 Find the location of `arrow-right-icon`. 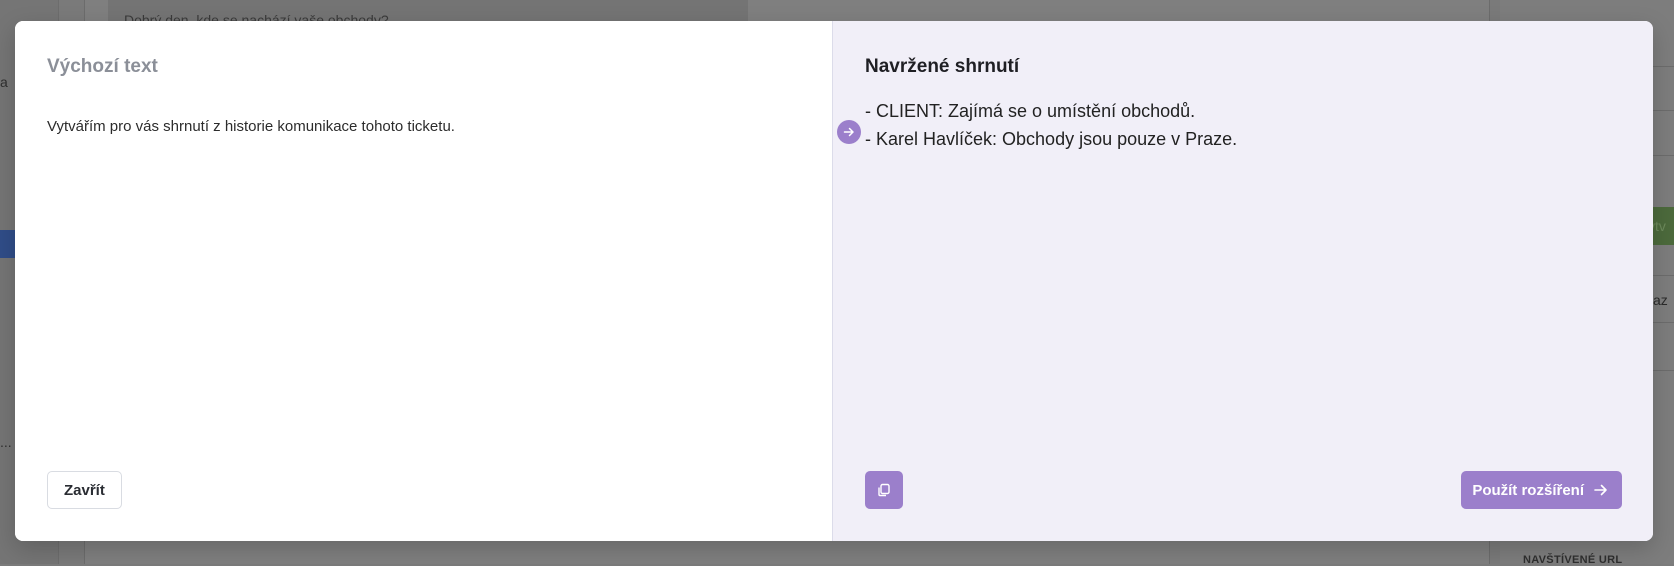

arrow-right-icon is located at coordinates (1601, 490).